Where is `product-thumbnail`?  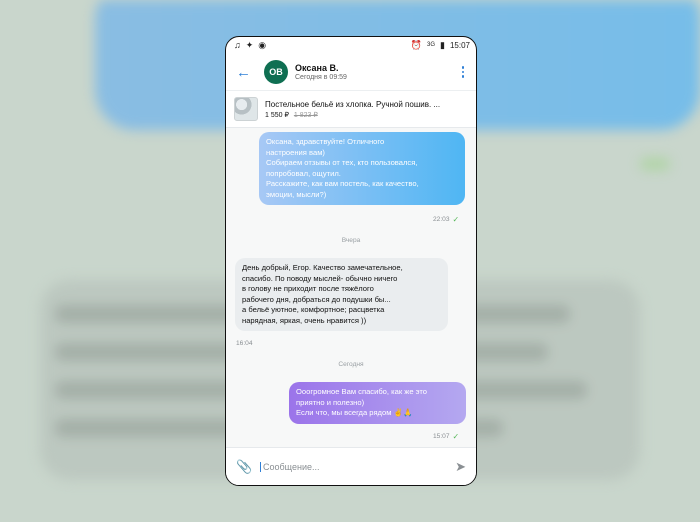 product-thumbnail is located at coordinates (246, 109).